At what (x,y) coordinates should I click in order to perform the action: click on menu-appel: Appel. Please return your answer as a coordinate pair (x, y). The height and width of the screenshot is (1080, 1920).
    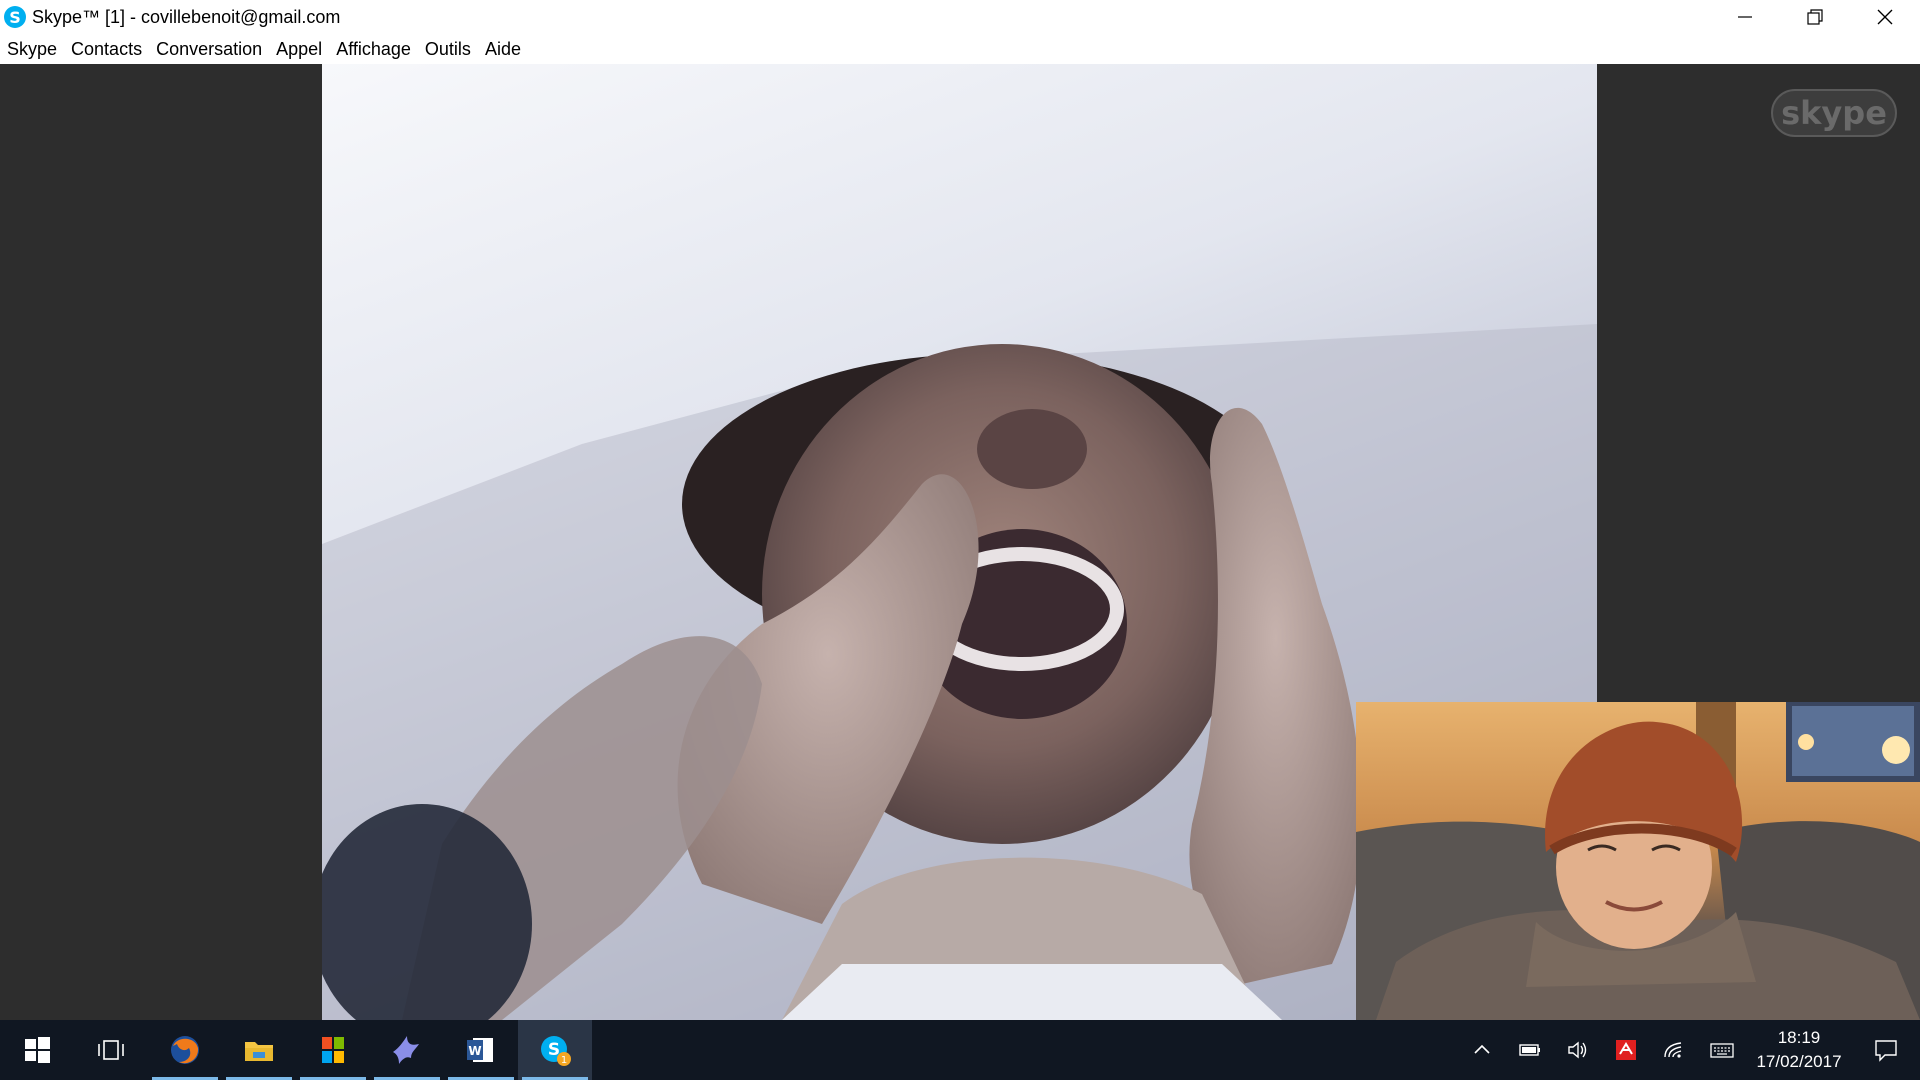
    Looking at the image, I should click on (299, 49).